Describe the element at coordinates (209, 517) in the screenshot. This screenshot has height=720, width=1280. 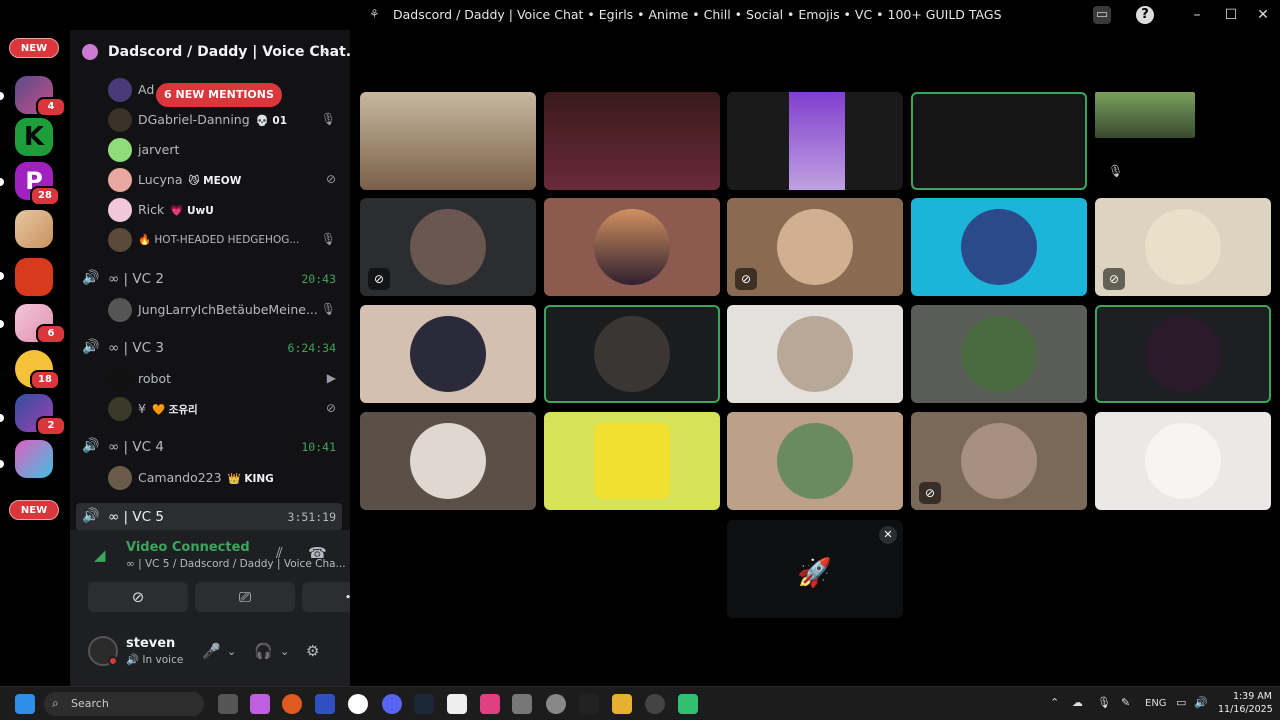
I see `voice-channel-vc5: 🔊 ∞ | VC 5 3:51:19` at that location.